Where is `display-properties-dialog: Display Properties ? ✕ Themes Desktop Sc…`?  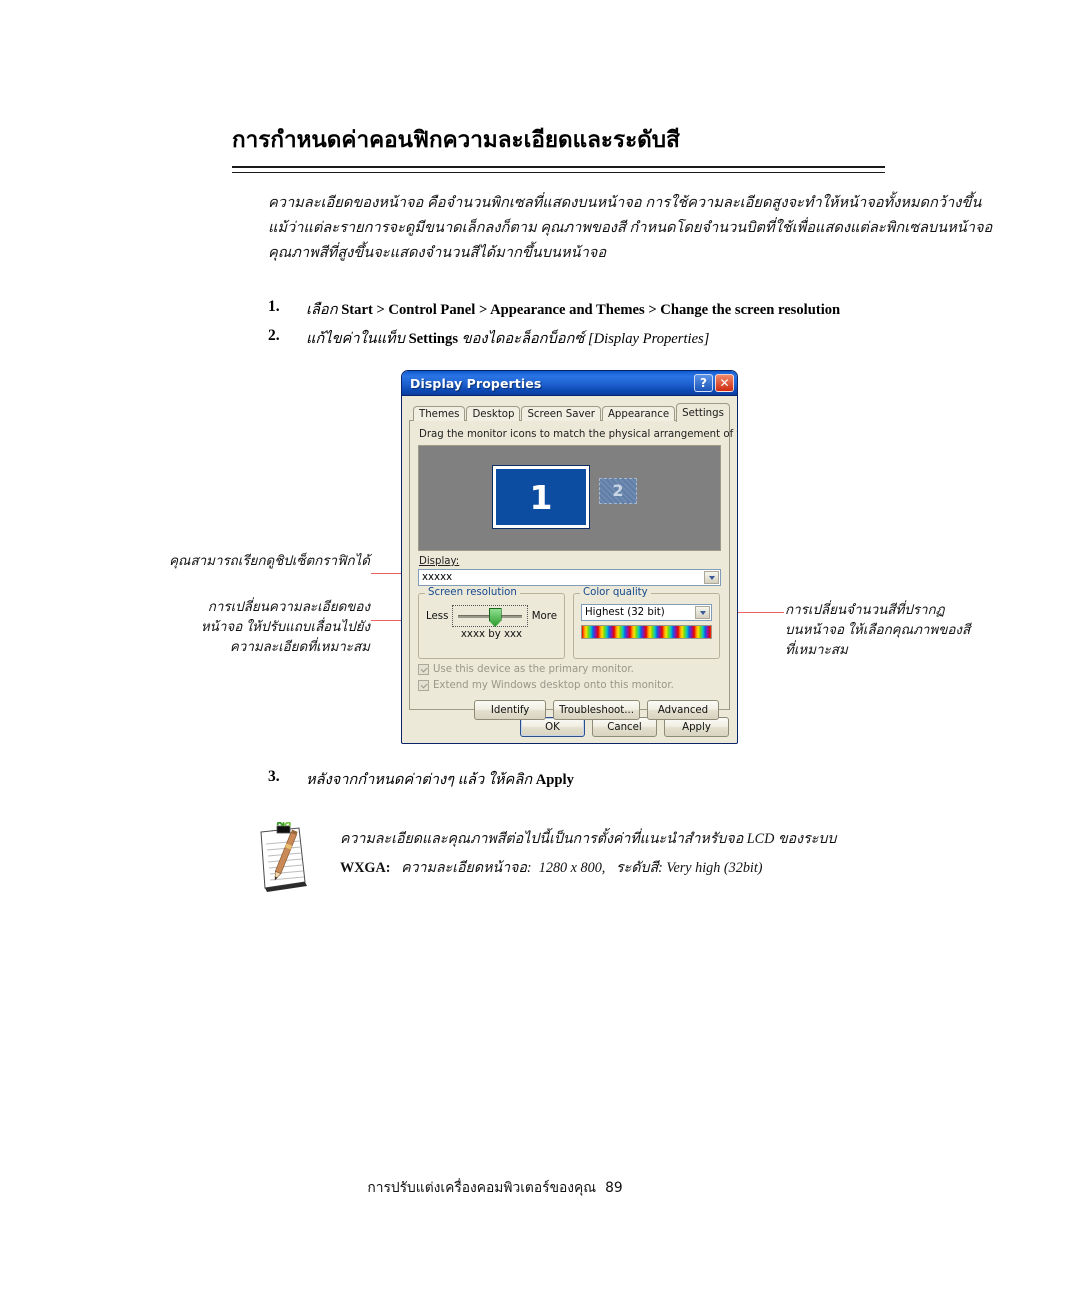
display-properties-dialog: Display Properties ? ✕ Themes Desktop Sc… is located at coordinates (569, 557).